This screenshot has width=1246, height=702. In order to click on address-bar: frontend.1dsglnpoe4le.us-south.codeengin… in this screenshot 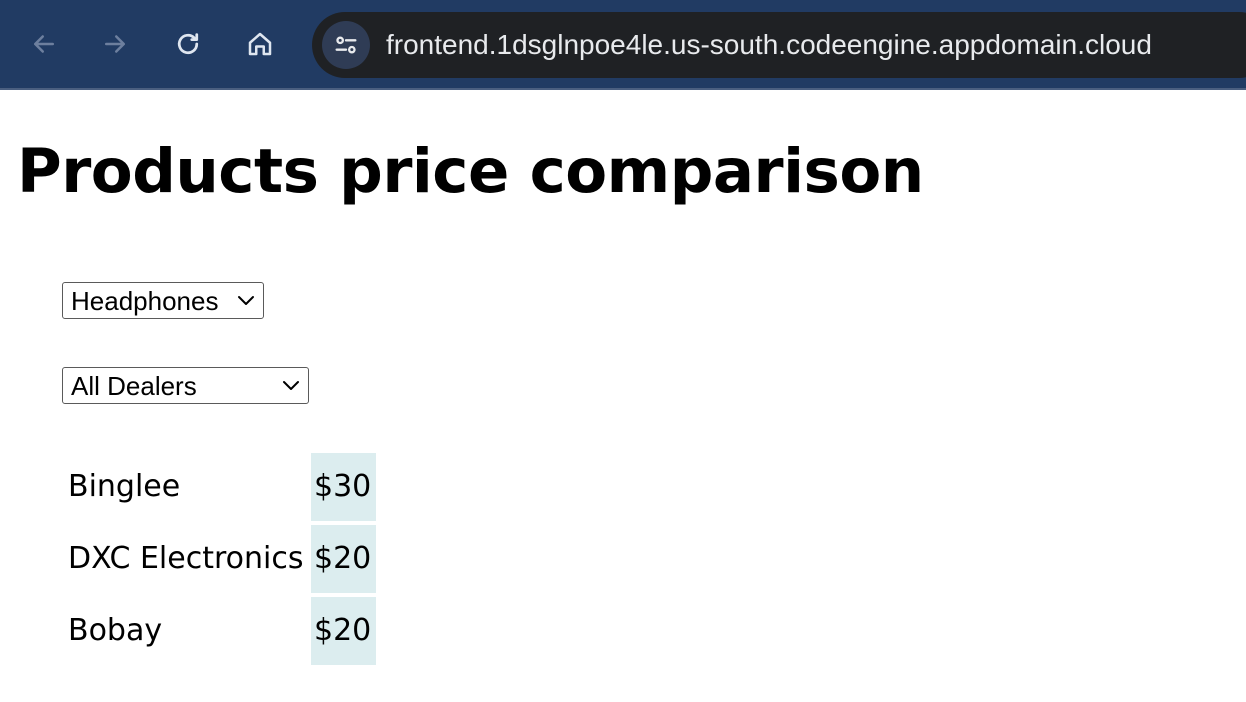, I will do `click(779, 45)`.